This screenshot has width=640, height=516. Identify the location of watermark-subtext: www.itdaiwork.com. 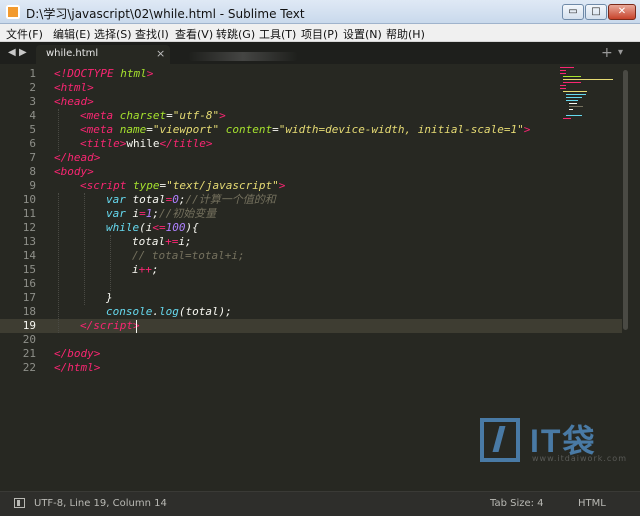
(579, 458).